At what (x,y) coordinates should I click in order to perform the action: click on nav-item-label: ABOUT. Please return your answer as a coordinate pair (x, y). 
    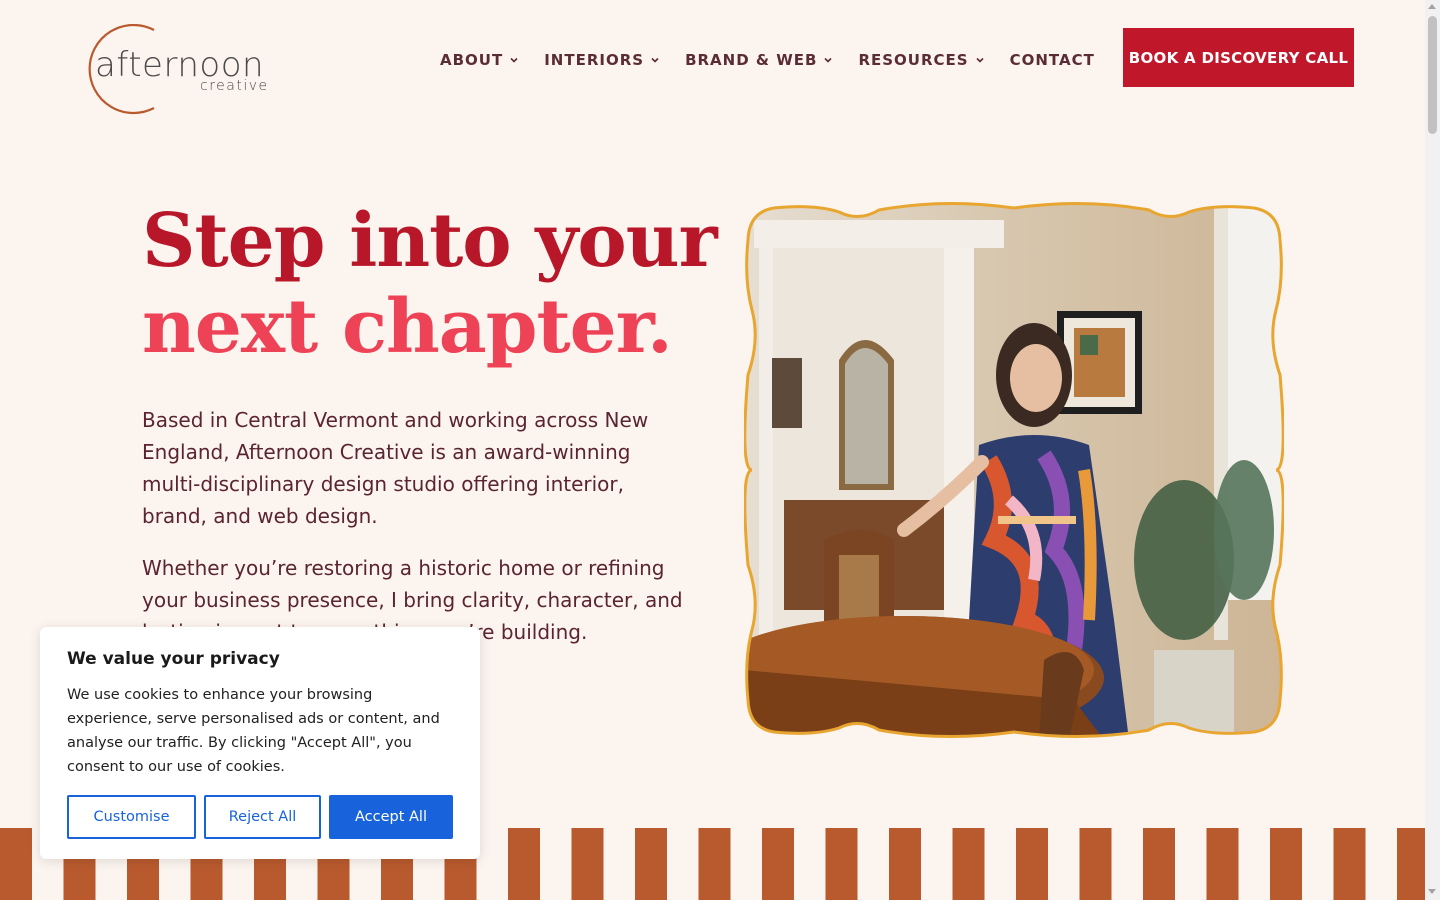
    Looking at the image, I should click on (472, 60).